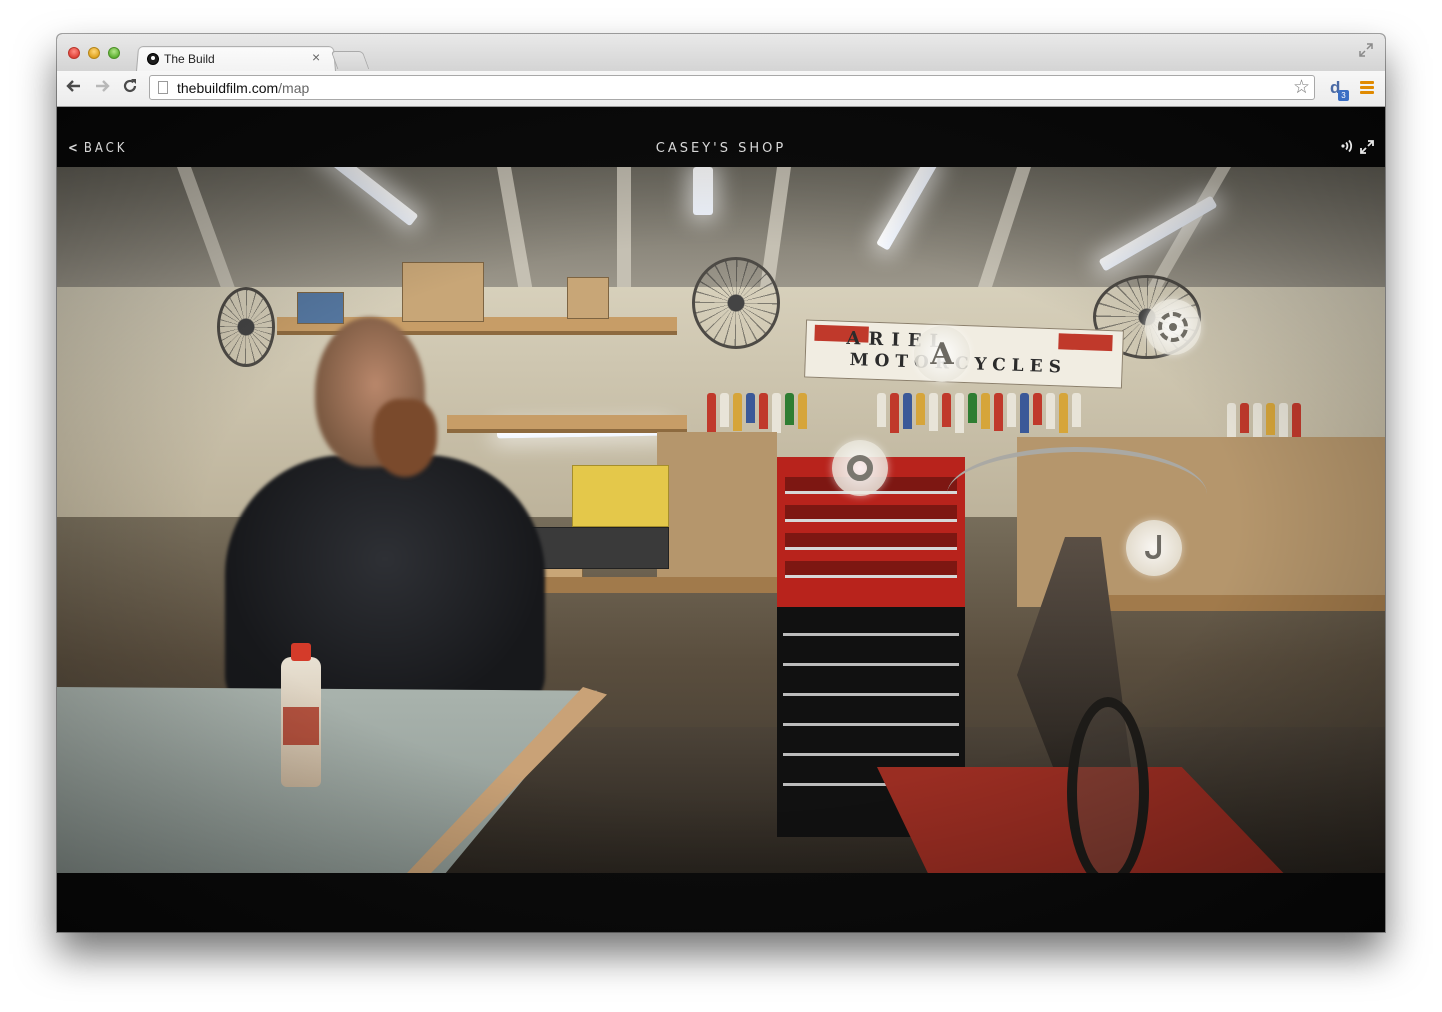 The width and height of the screenshot is (1442, 1012). I want to click on browser-toolbar: thebuildfilm.com/map ☆ d 3, so click(721, 89).